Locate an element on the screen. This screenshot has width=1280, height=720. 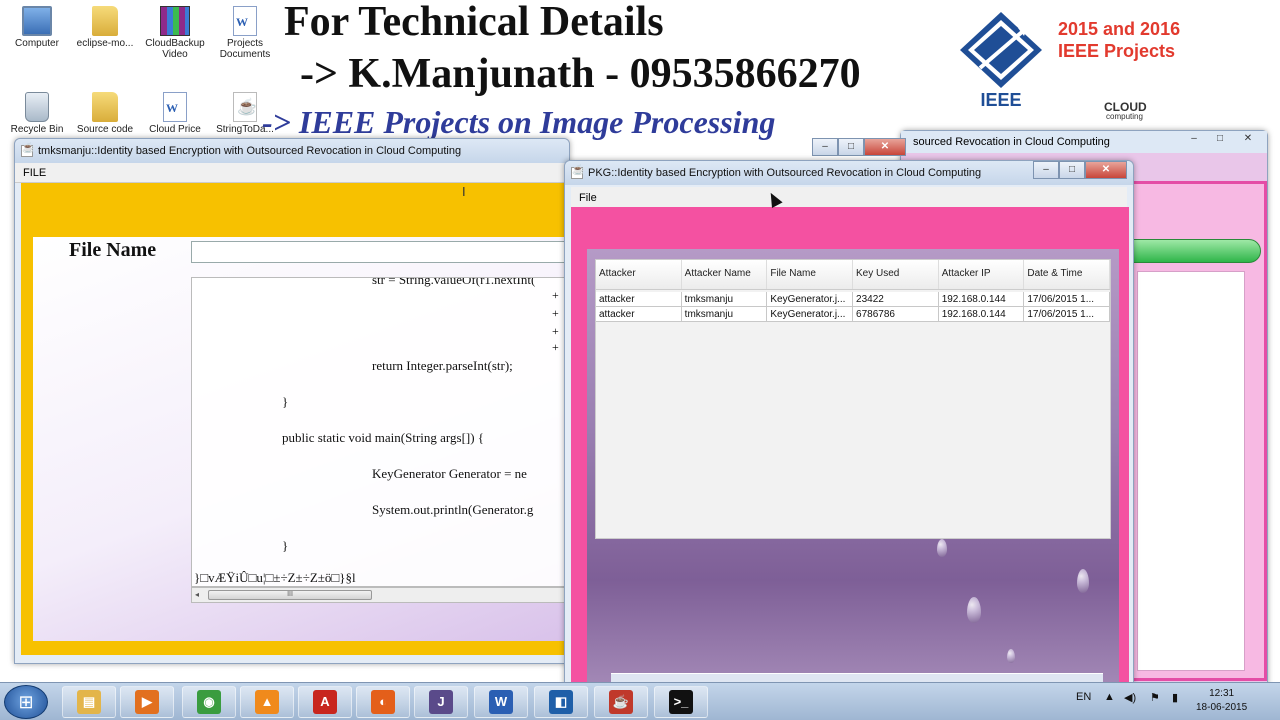
taskbar-java-ee-ide-button: J is located at coordinates (441, 702).